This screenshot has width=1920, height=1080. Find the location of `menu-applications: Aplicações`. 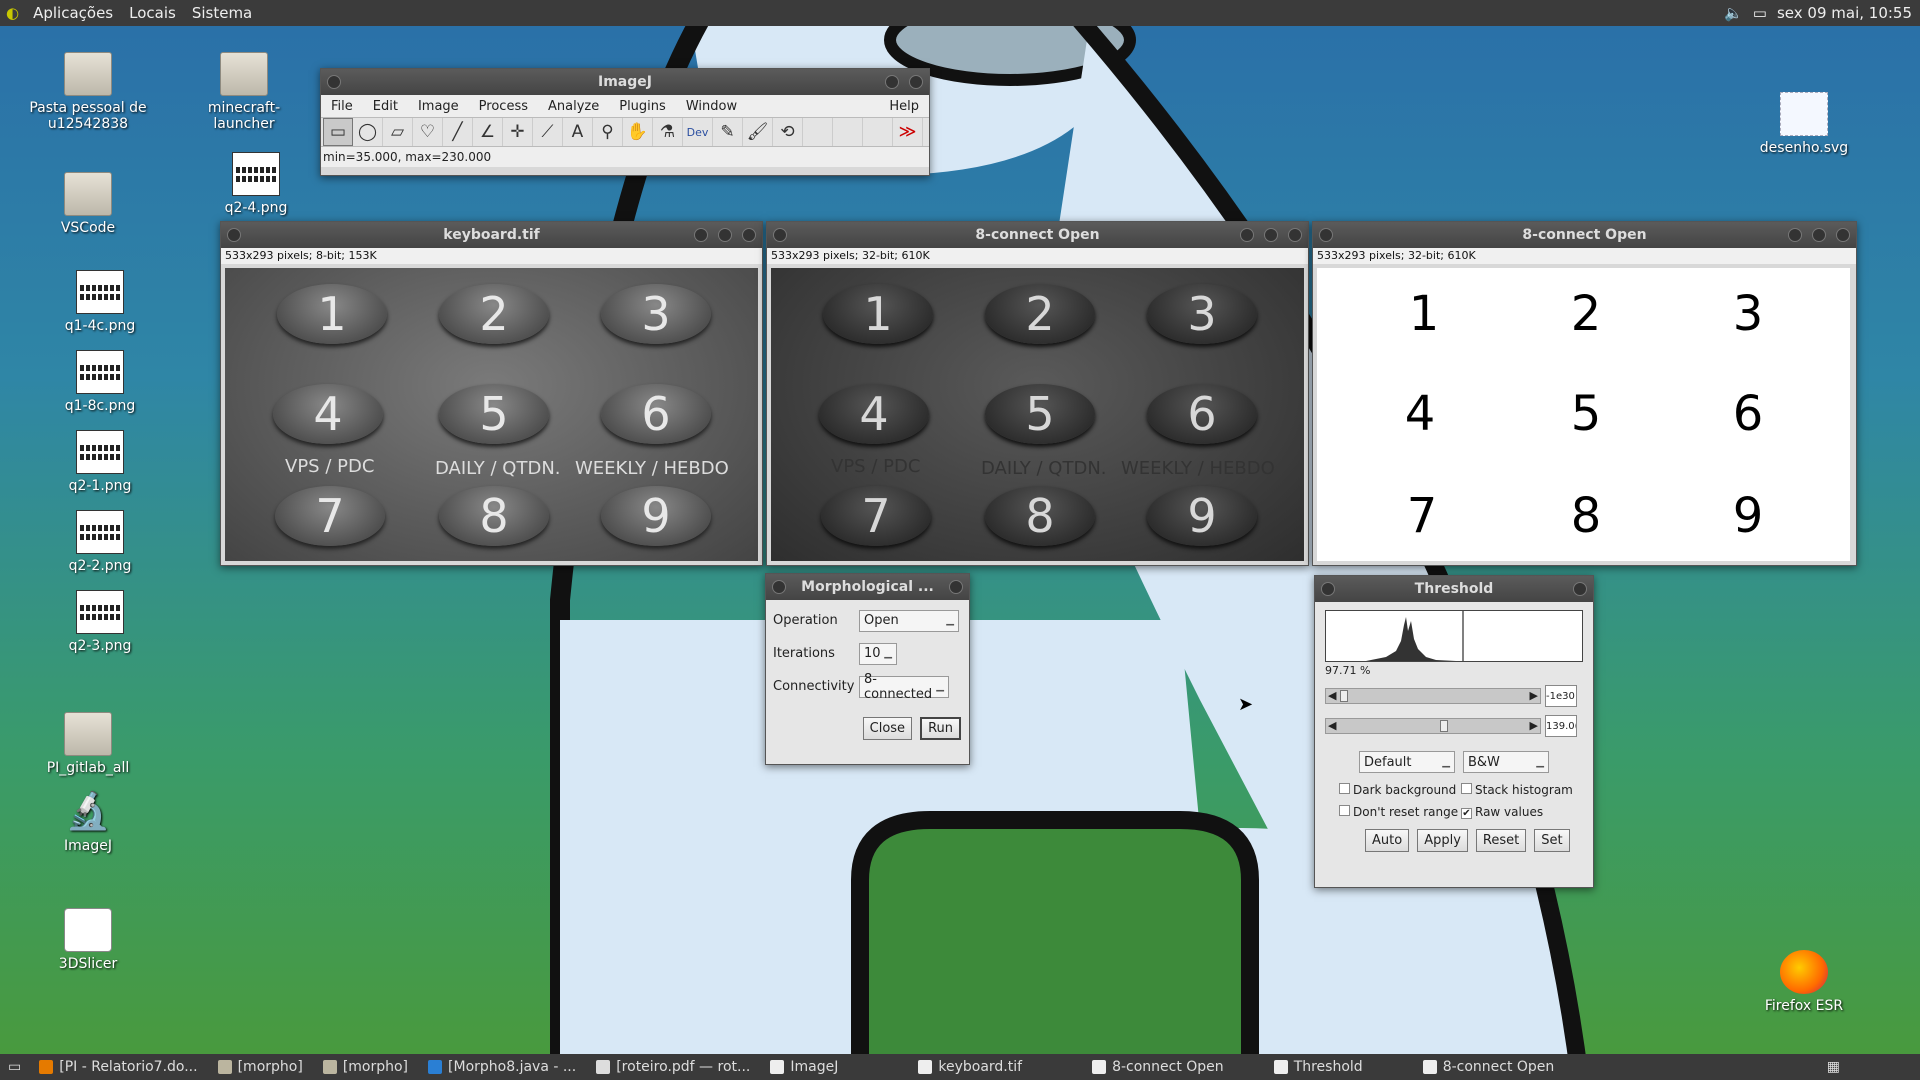

menu-applications: Aplicações is located at coordinates (73, 13).